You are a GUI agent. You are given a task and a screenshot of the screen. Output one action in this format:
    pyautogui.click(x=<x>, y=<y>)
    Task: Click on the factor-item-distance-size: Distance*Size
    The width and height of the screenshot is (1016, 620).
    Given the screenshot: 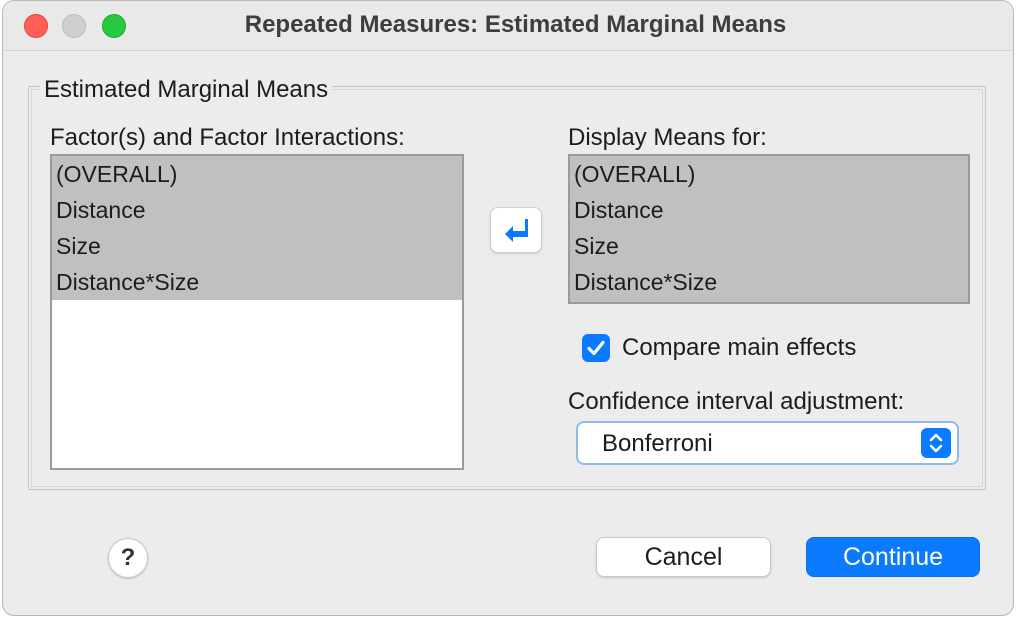 What is the action you would take?
    pyautogui.click(x=257, y=282)
    